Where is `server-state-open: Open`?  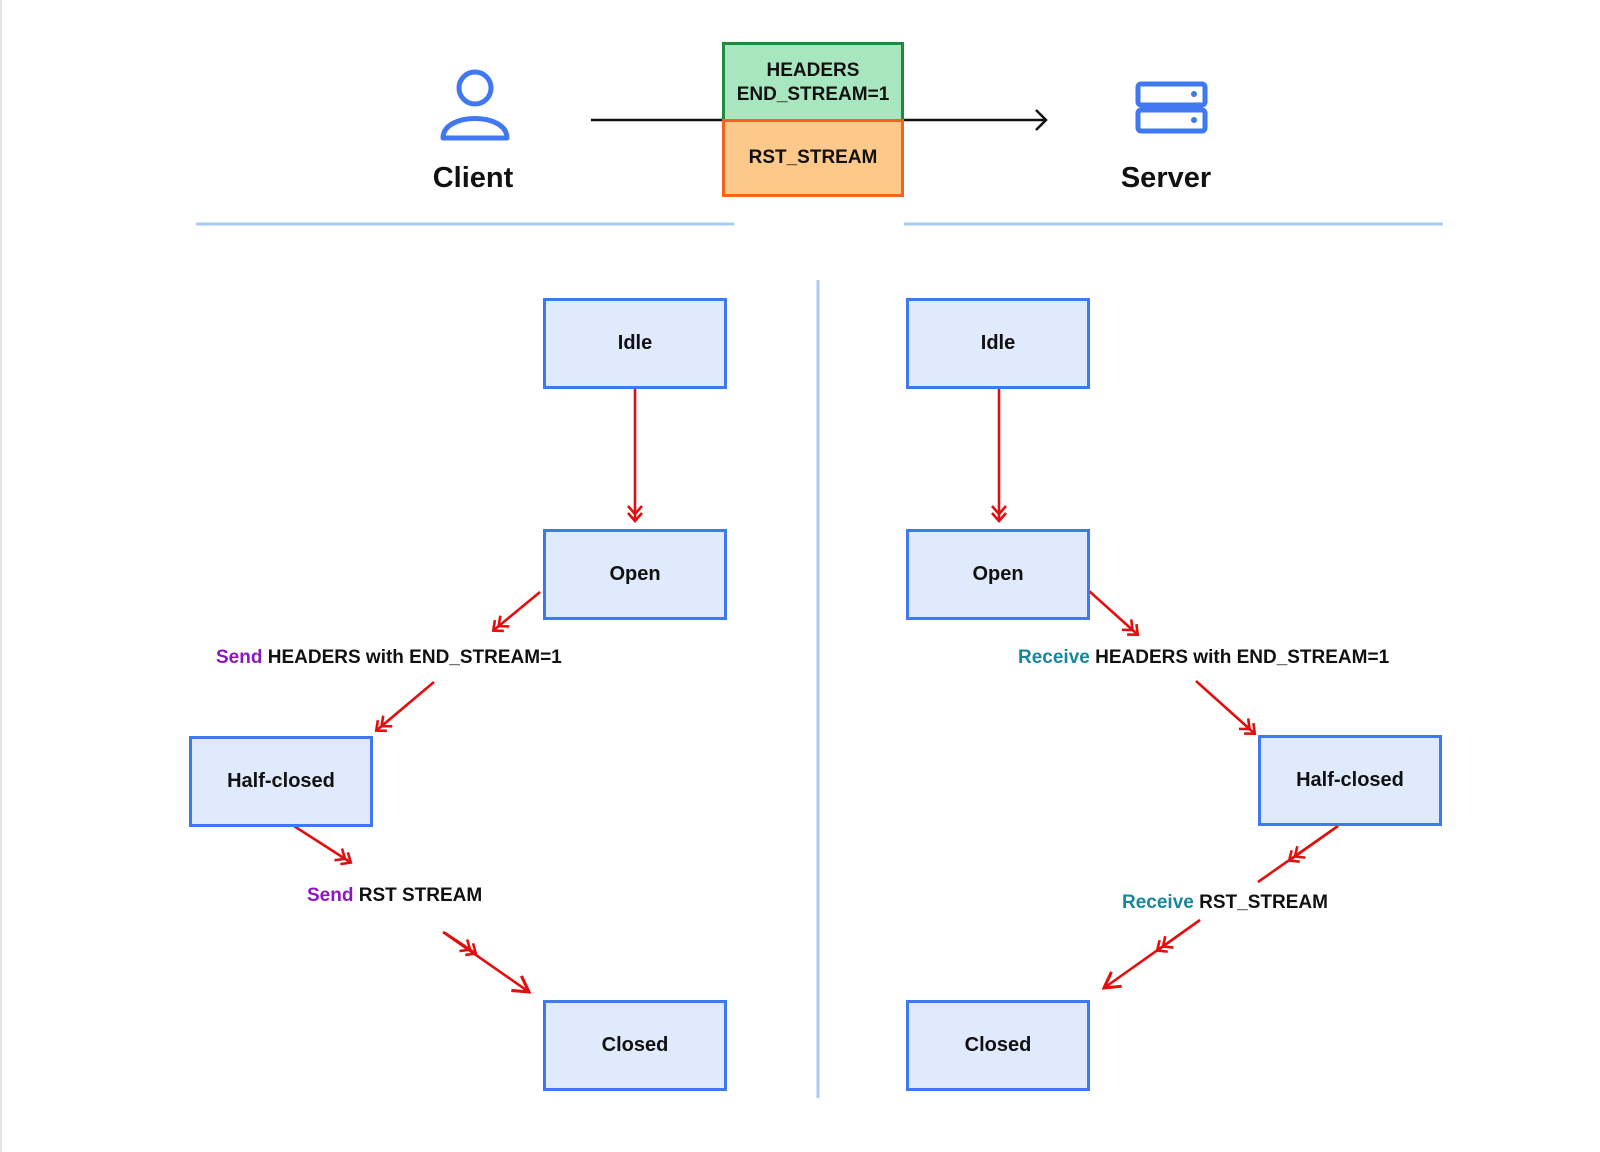
server-state-open: Open is located at coordinates (998, 574).